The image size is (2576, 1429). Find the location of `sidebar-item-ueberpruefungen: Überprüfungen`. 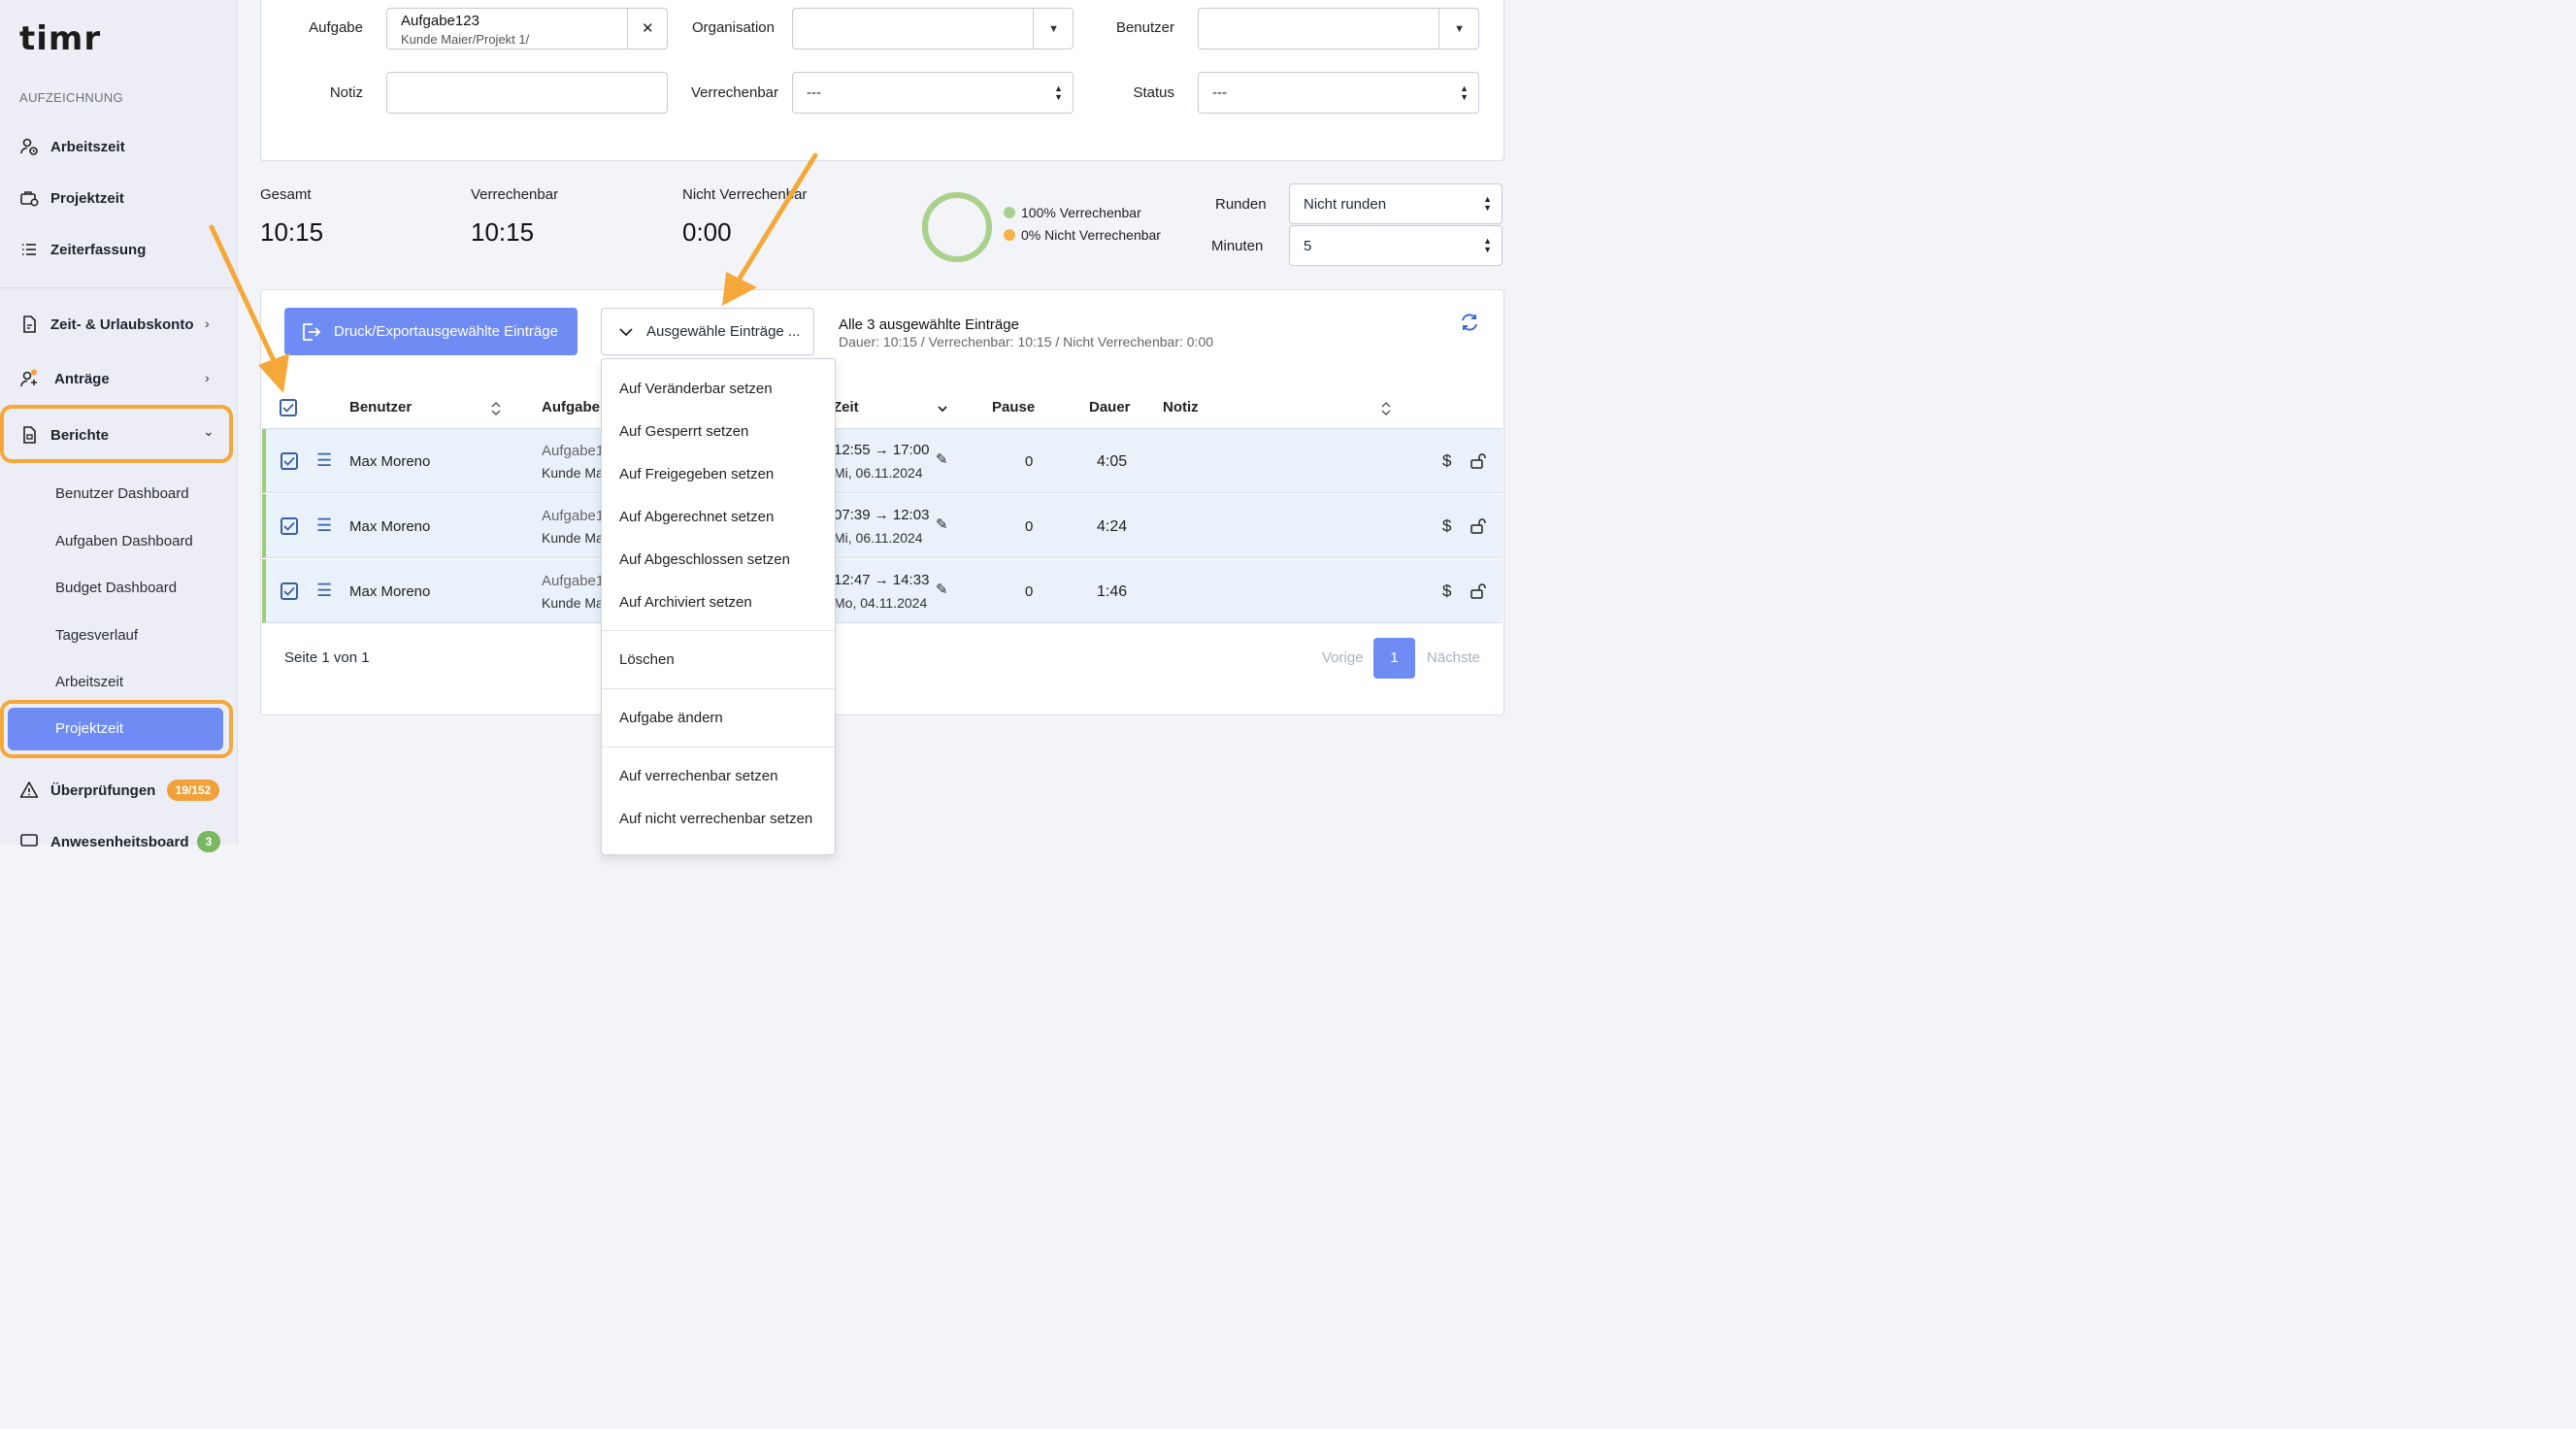

sidebar-item-ueberpruefungen: Überprüfungen is located at coordinates (87, 790).